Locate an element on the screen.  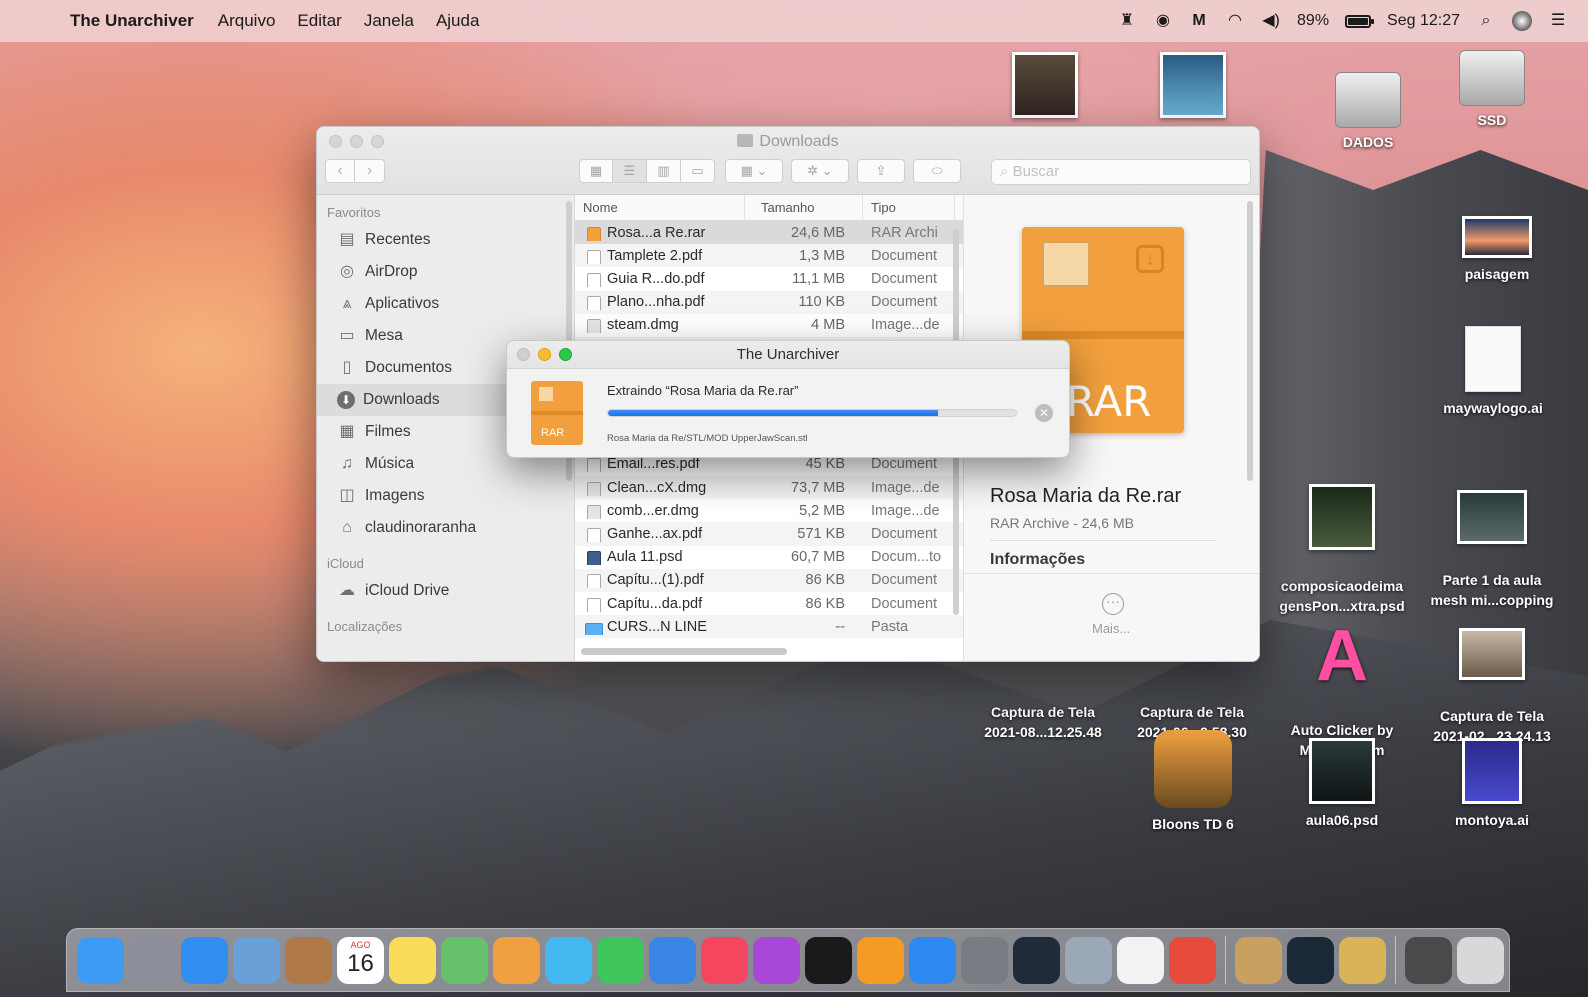
gallery-view-button: ▭ is located at coordinates (698, 171).